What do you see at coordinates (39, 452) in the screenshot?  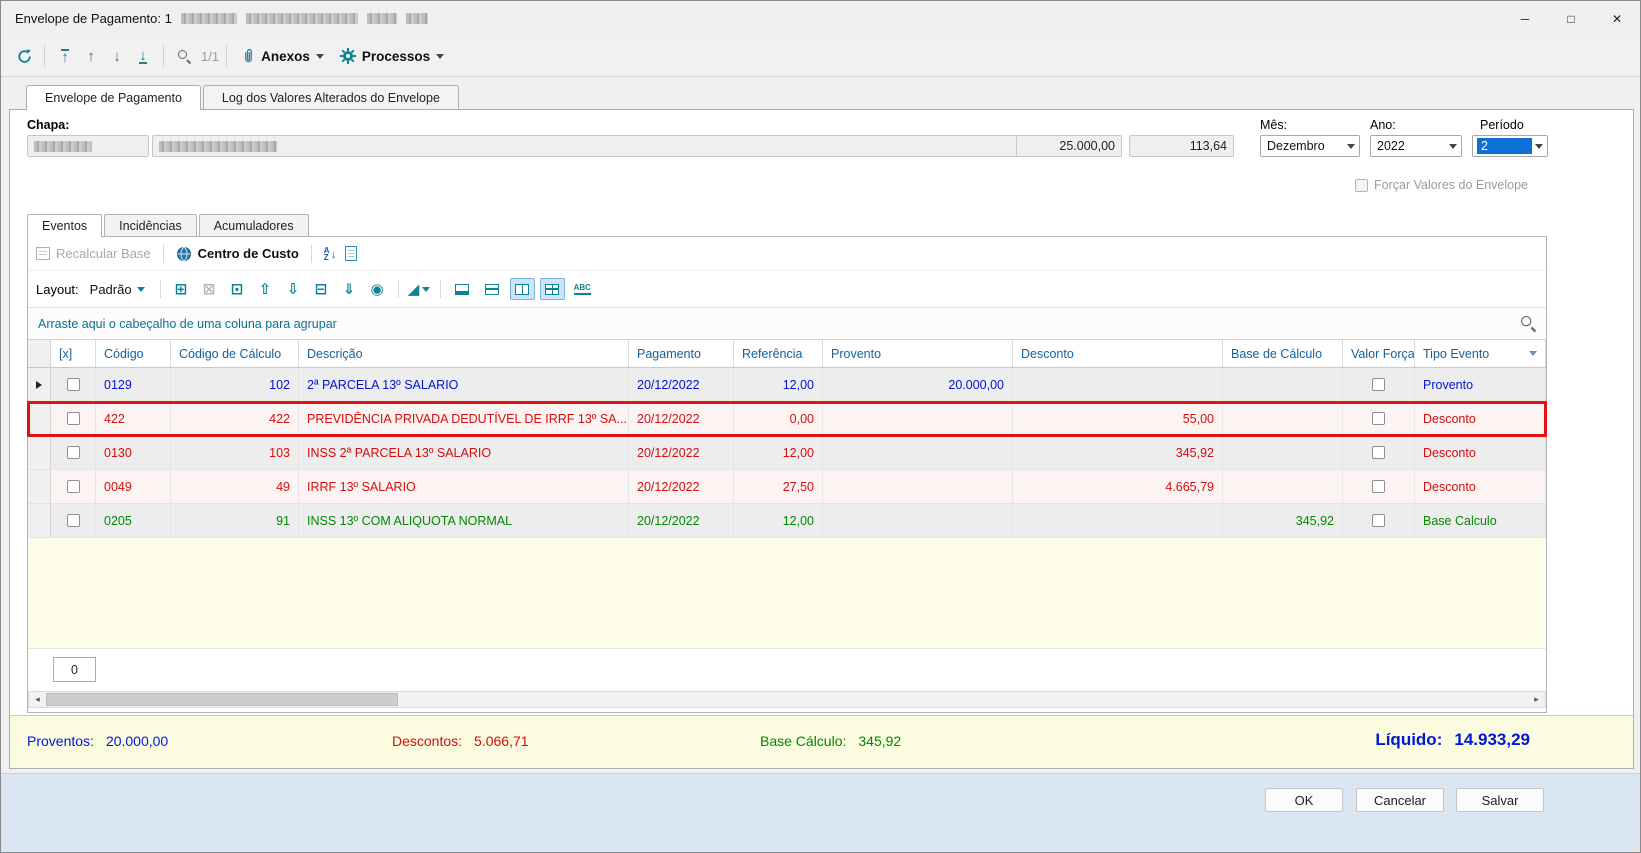 I see `row-indicator-cell` at bounding box center [39, 452].